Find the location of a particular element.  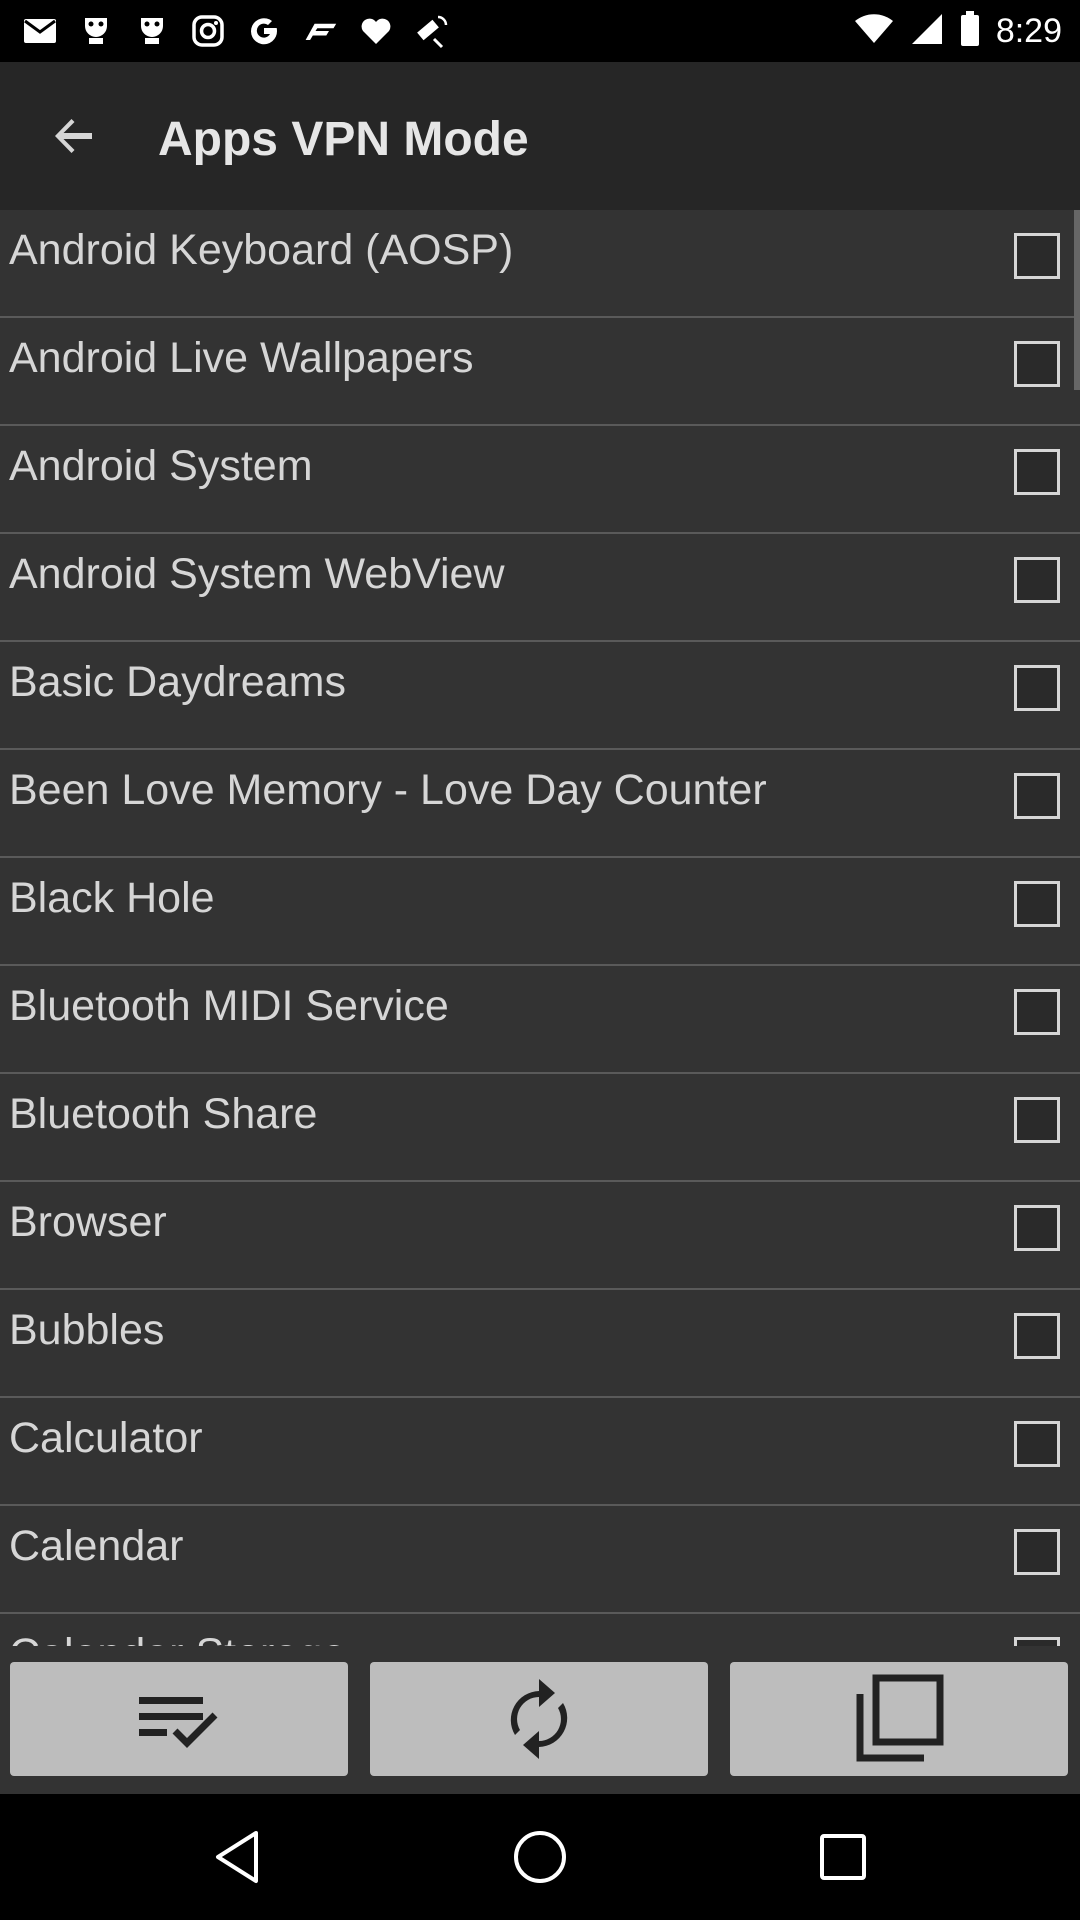

app-name: Basic Daydreams is located at coordinates (177, 682).